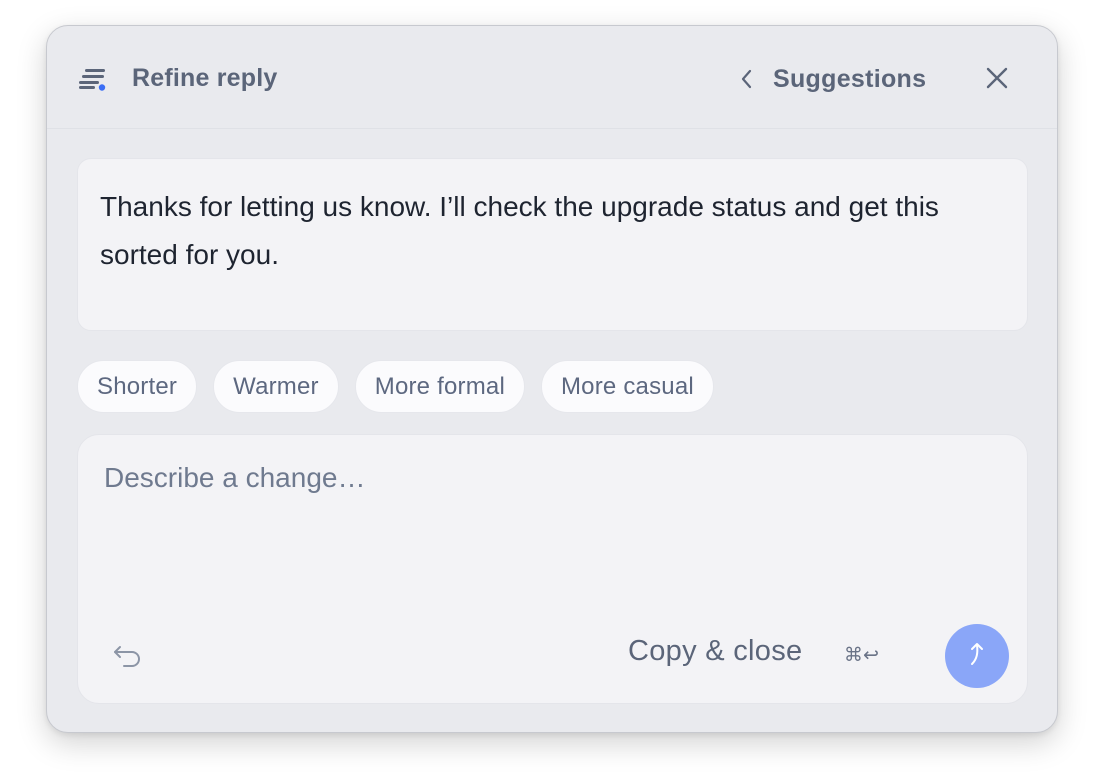  Describe the element at coordinates (137, 386) in the screenshot. I see `chip-shorter: Shorter` at that location.